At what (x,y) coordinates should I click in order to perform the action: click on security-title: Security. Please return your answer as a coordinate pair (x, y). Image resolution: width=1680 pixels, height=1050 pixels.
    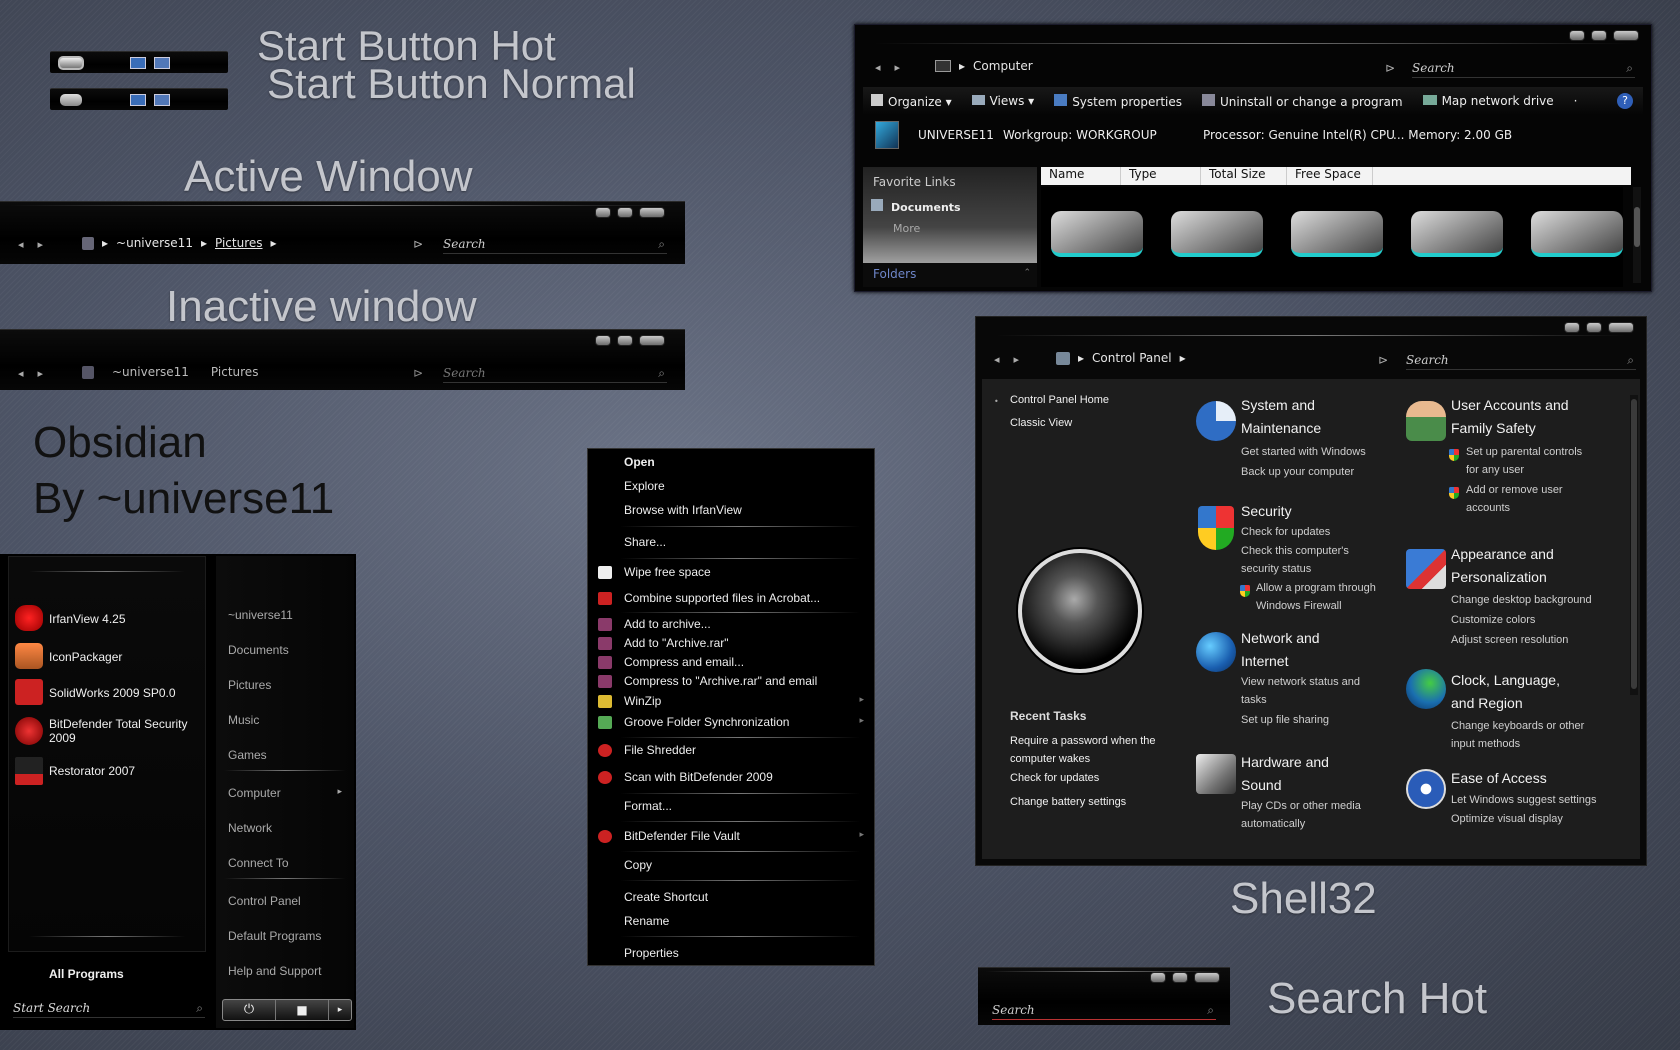
    Looking at the image, I should click on (1266, 511).